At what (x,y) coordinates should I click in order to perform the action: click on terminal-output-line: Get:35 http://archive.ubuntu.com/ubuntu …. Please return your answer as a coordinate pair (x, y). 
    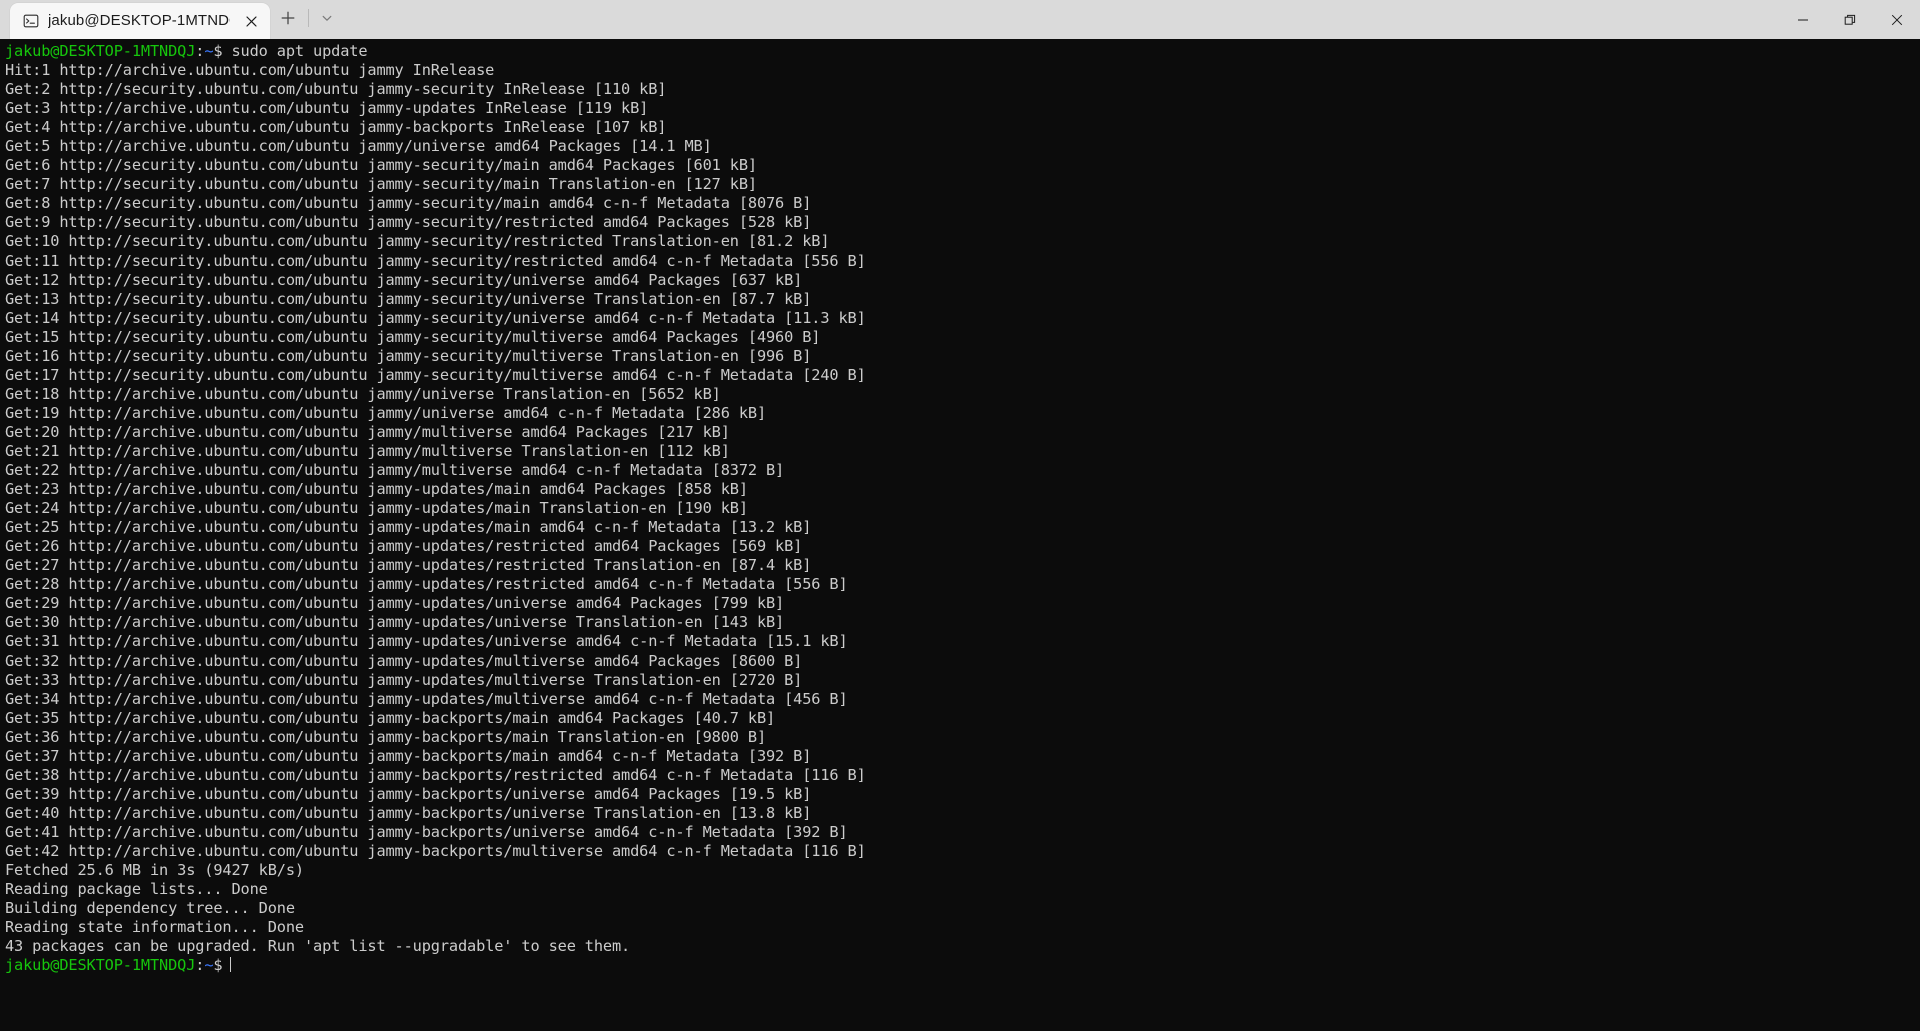
    Looking at the image, I should click on (390, 717).